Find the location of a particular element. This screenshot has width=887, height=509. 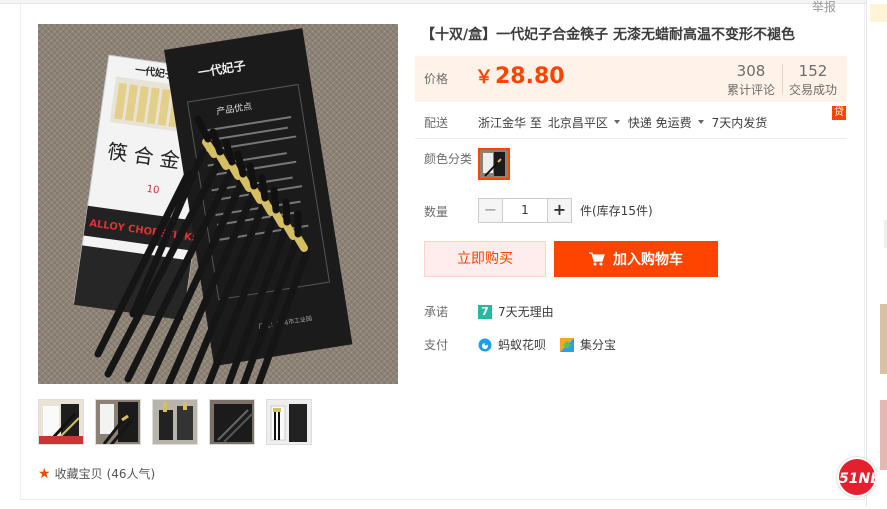

divider is located at coordinates (631, 138).